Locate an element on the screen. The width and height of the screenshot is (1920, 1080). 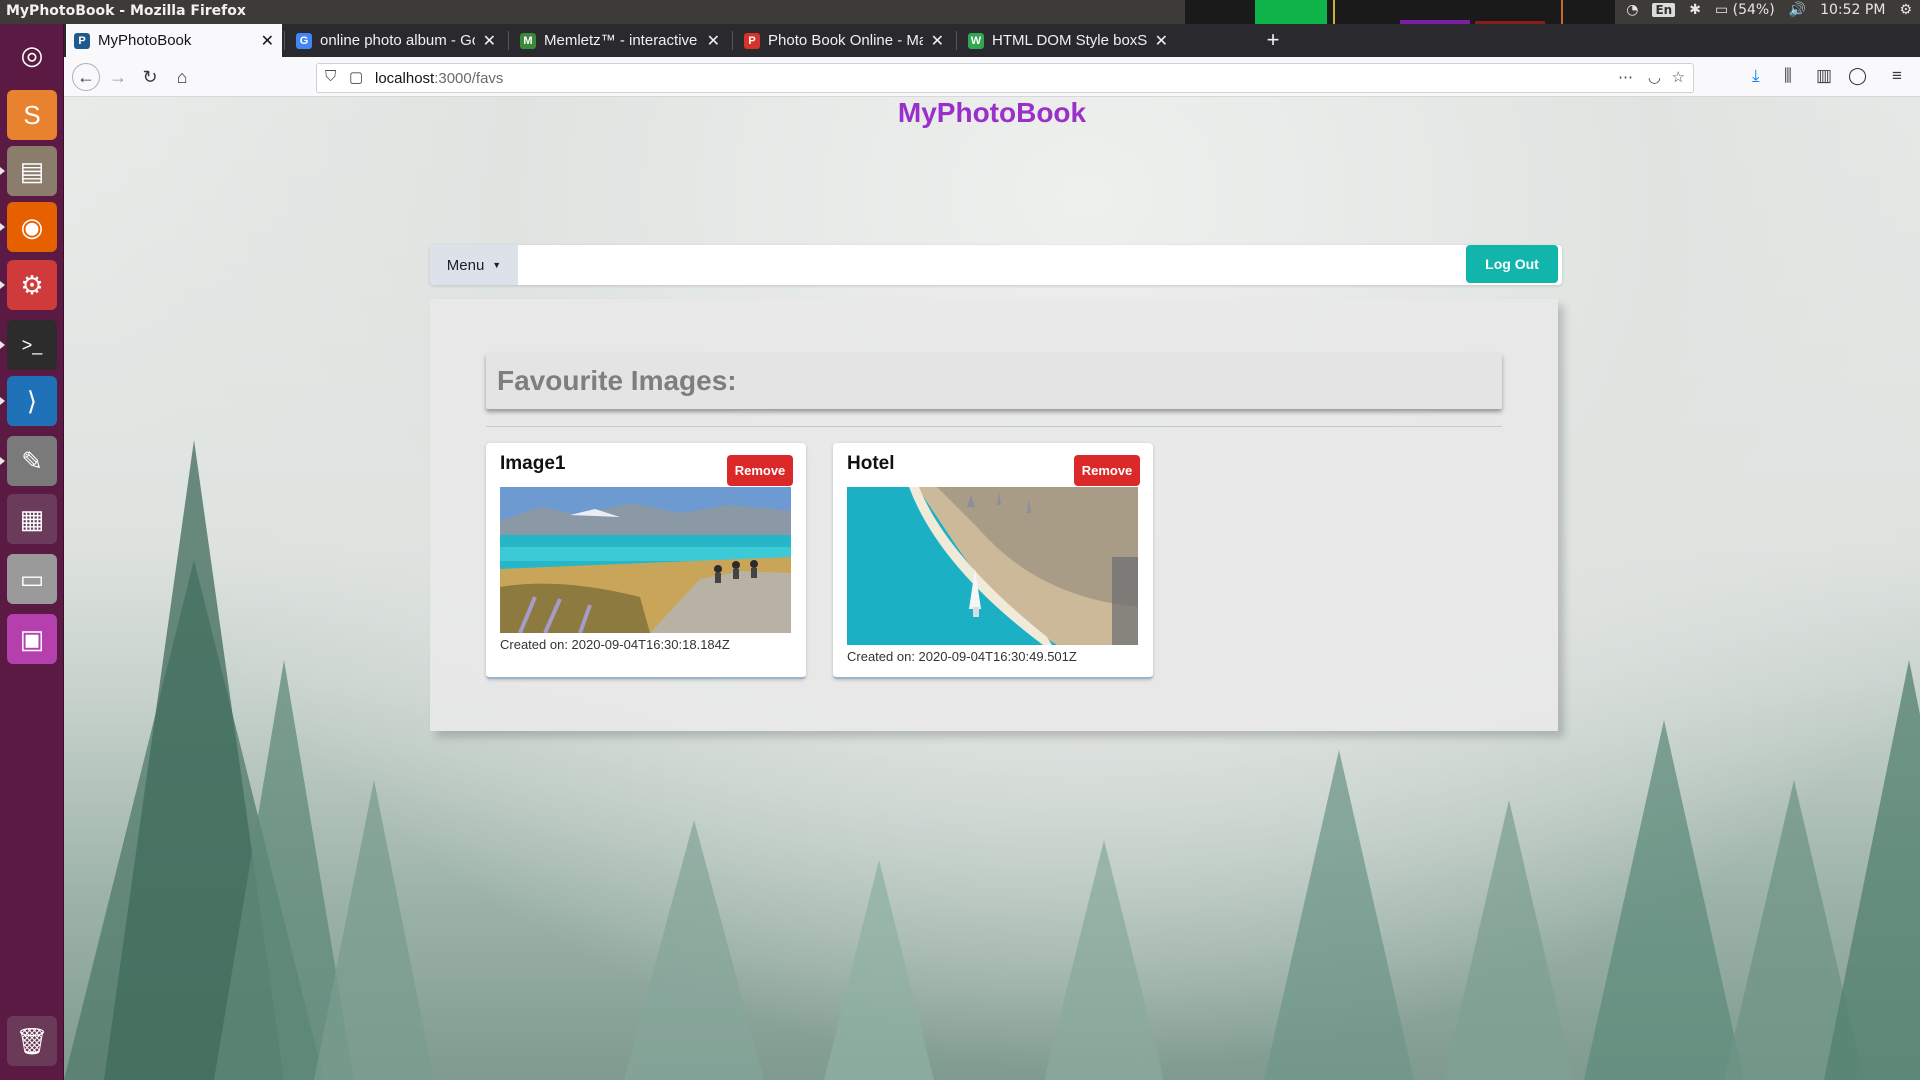
tab-label: Photo Book Online - Ma is located at coordinates (845, 40).